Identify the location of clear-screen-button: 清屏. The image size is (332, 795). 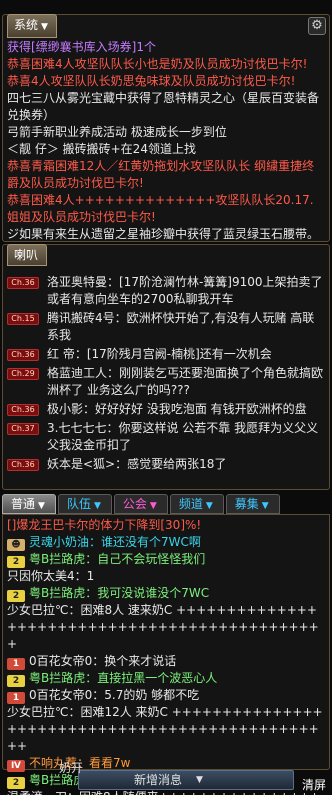
(314, 784).